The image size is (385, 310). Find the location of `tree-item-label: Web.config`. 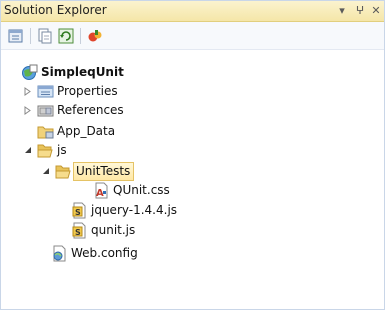

tree-item-label: Web.config is located at coordinates (104, 253).